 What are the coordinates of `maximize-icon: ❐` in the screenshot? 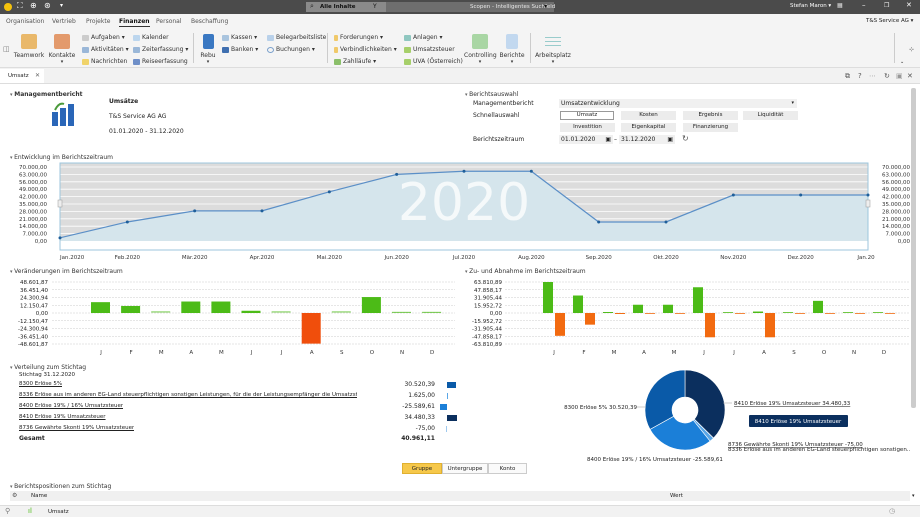 It's located at (886, 5).